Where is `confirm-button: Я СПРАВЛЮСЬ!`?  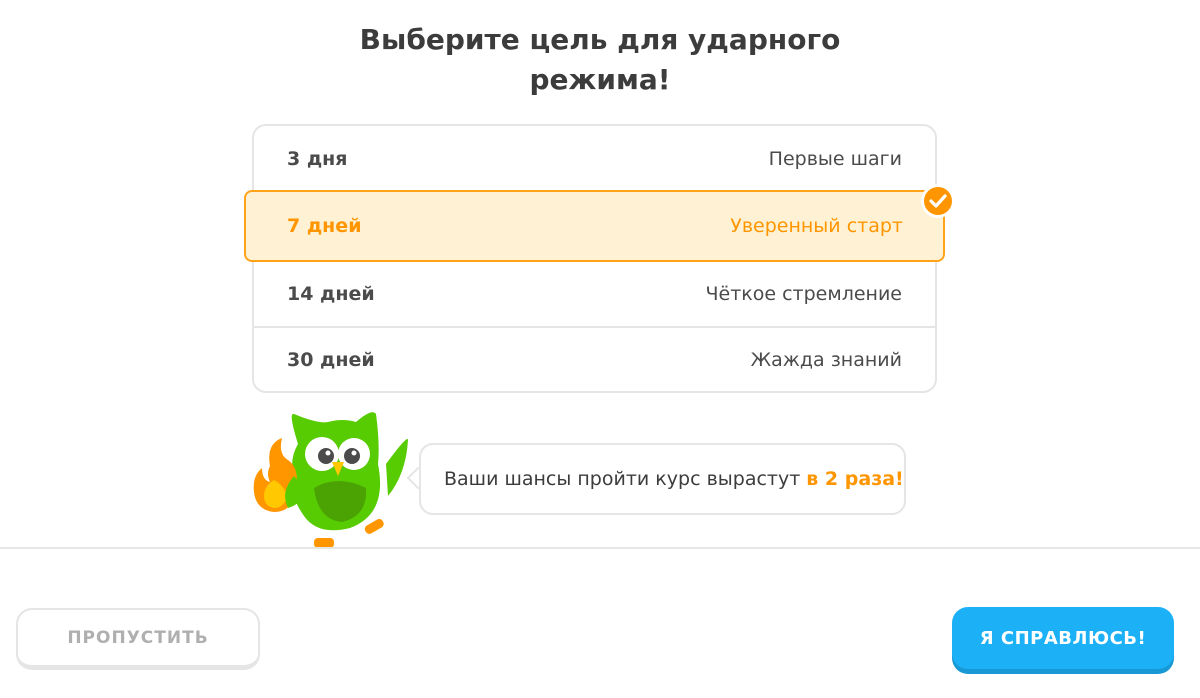 confirm-button: Я СПРАВЛЮСЬ! is located at coordinates (1063, 638).